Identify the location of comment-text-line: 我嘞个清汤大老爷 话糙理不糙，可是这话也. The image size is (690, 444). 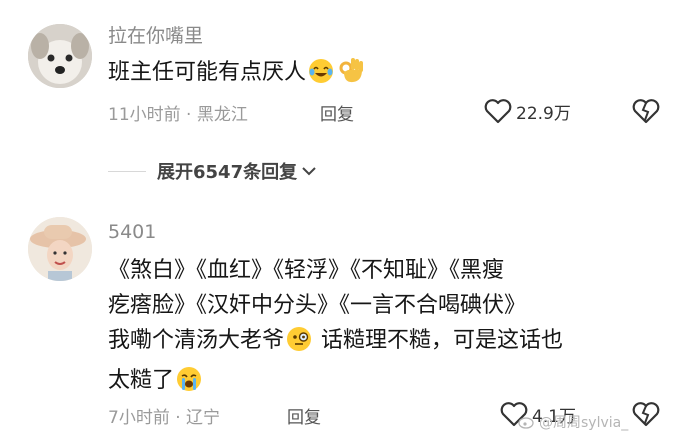
(393, 343).